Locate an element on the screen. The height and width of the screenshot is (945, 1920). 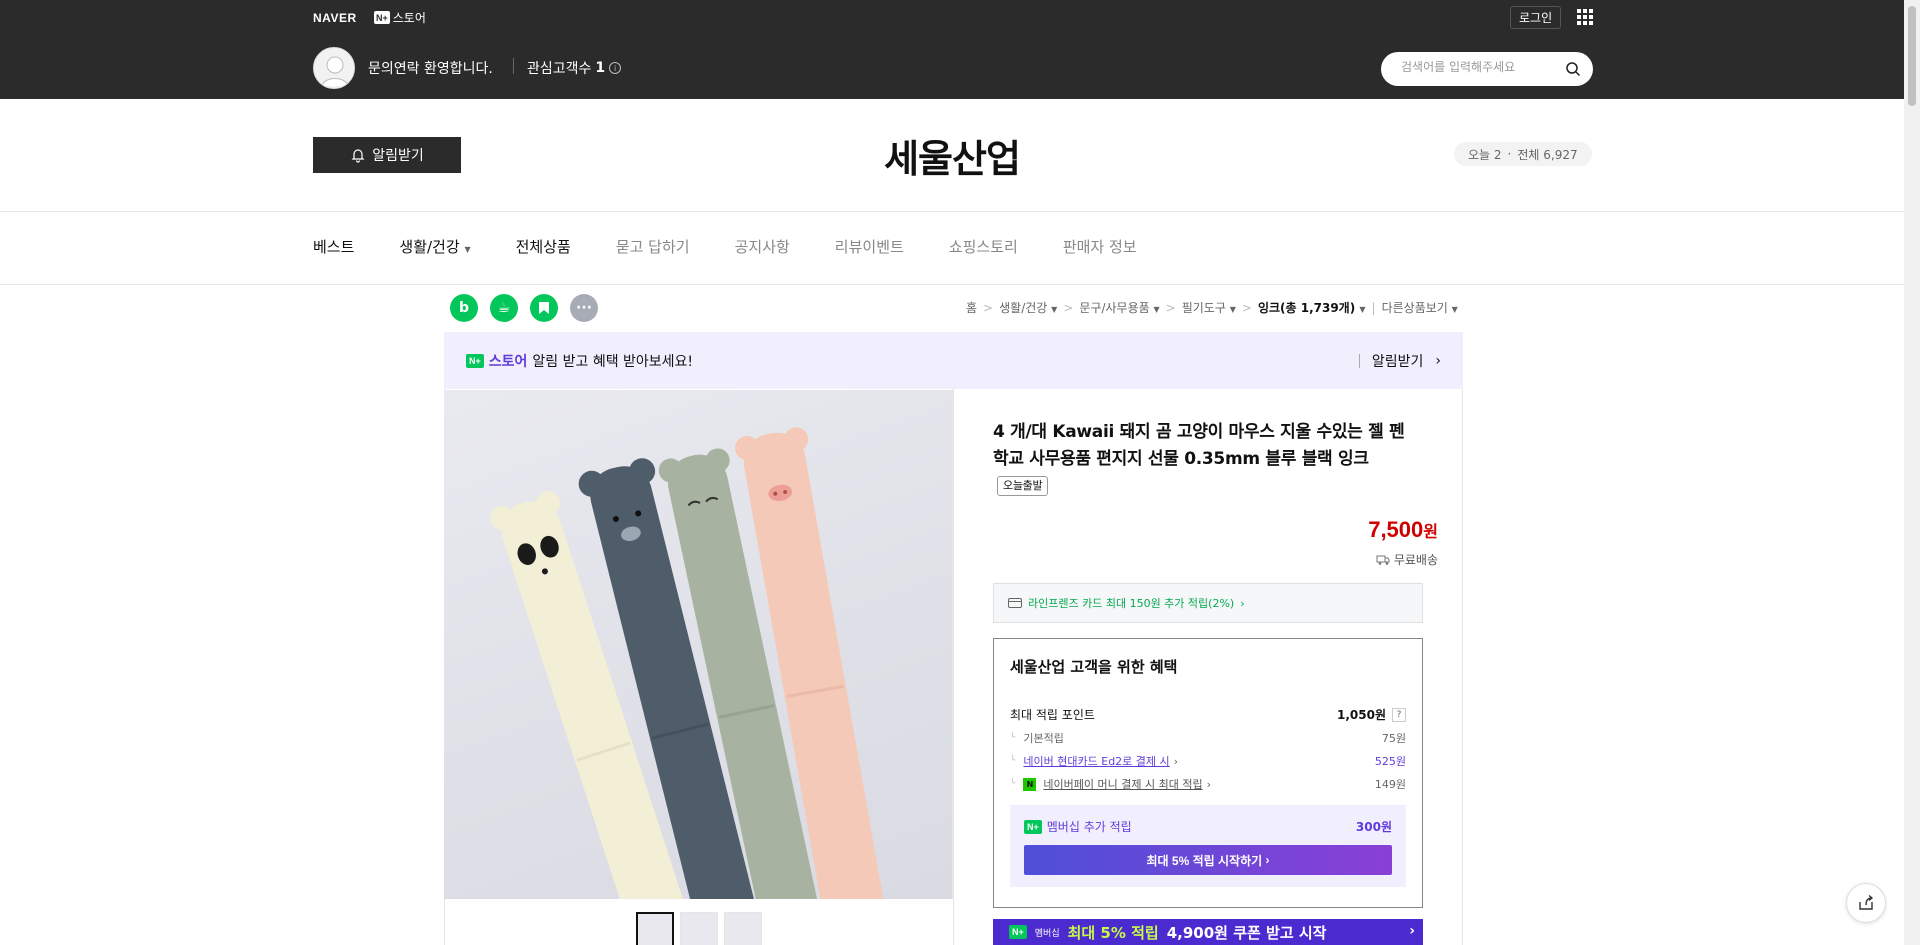
info-icon: i is located at coordinates (615, 68).